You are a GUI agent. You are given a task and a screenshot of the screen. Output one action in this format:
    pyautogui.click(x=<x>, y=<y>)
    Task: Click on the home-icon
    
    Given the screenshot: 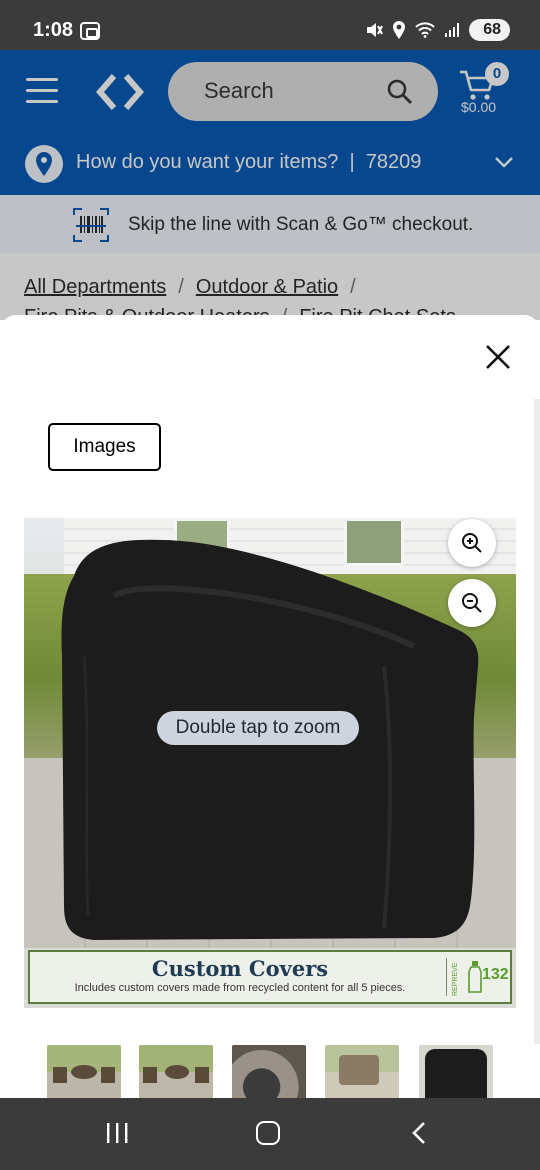 What is the action you would take?
    pyautogui.click(x=268, y=1133)
    